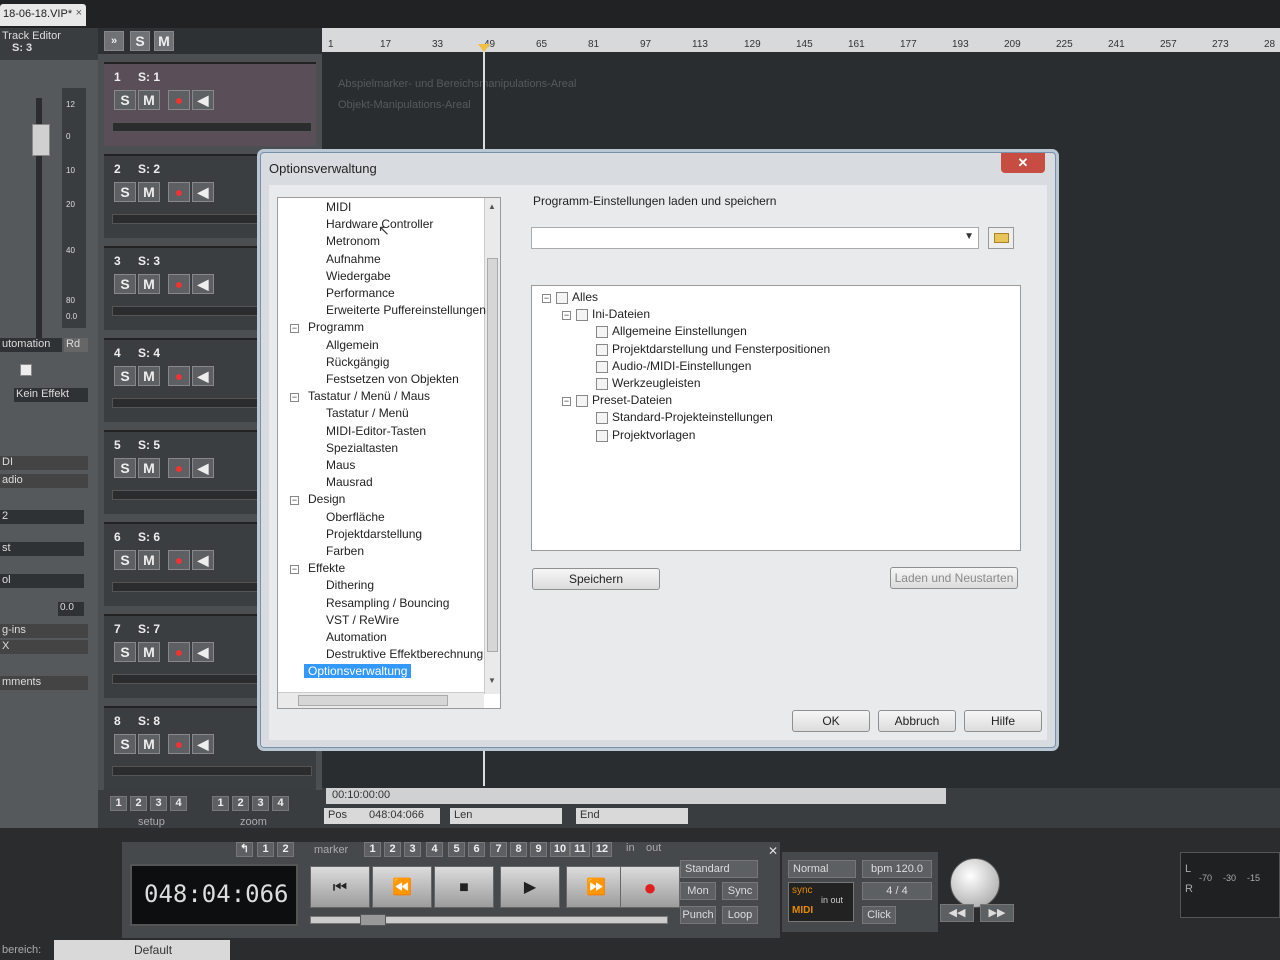  What do you see at coordinates (506, 816) in the screenshot?
I see `len-field: Len` at bounding box center [506, 816].